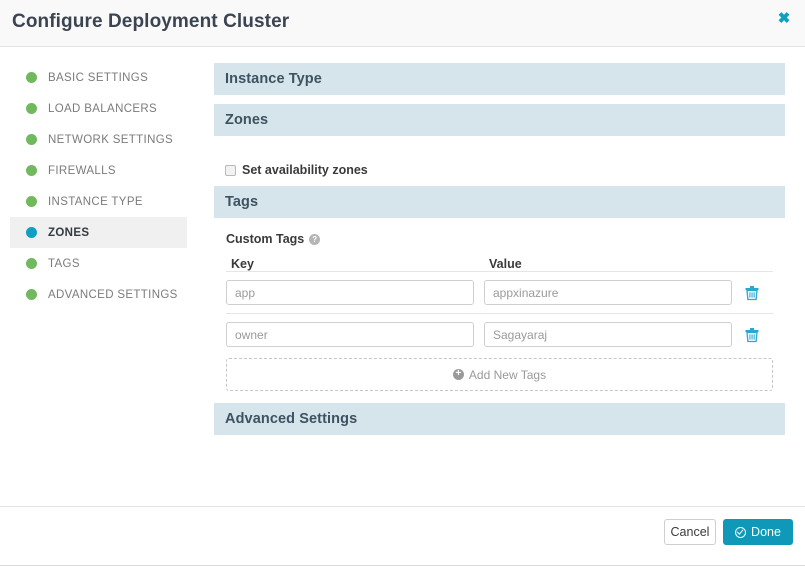  What do you see at coordinates (265, 239) in the screenshot?
I see `custom-tags-text: Custom Tags` at bounding box center [265, 239].